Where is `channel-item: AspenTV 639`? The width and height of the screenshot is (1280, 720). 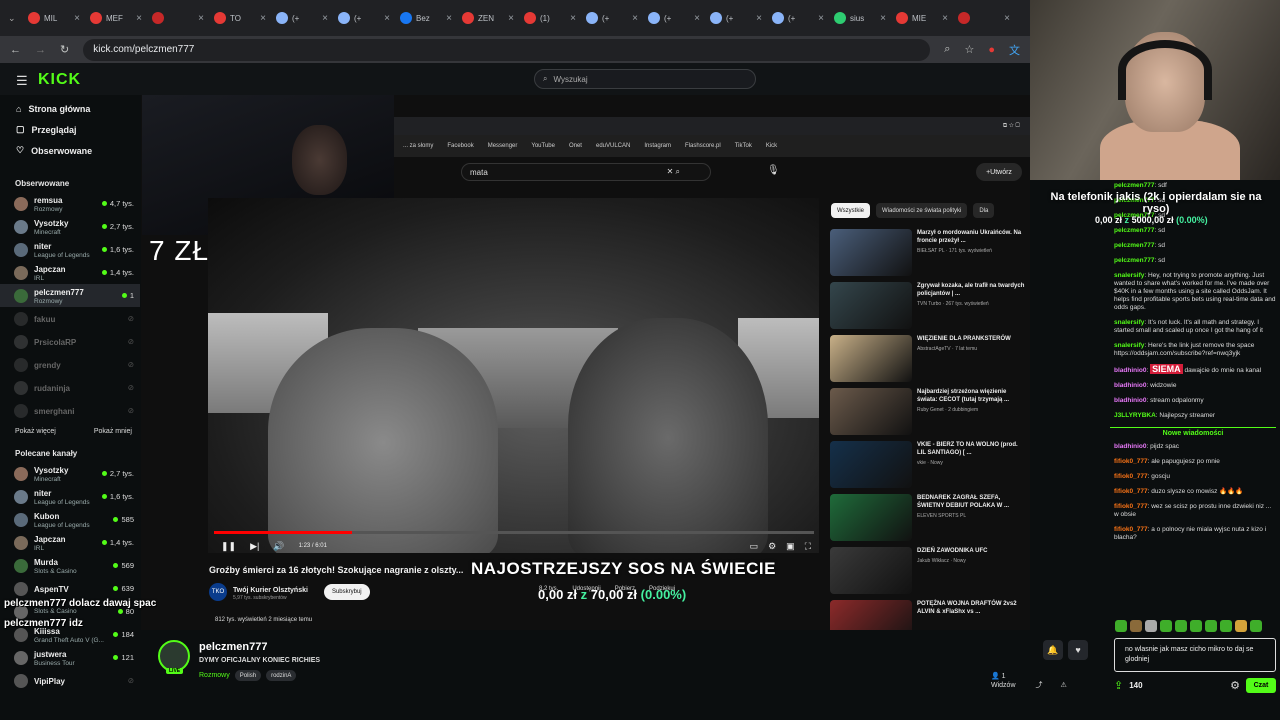
channel-item: AspenTV 639 is located at coordinates (70, 588).